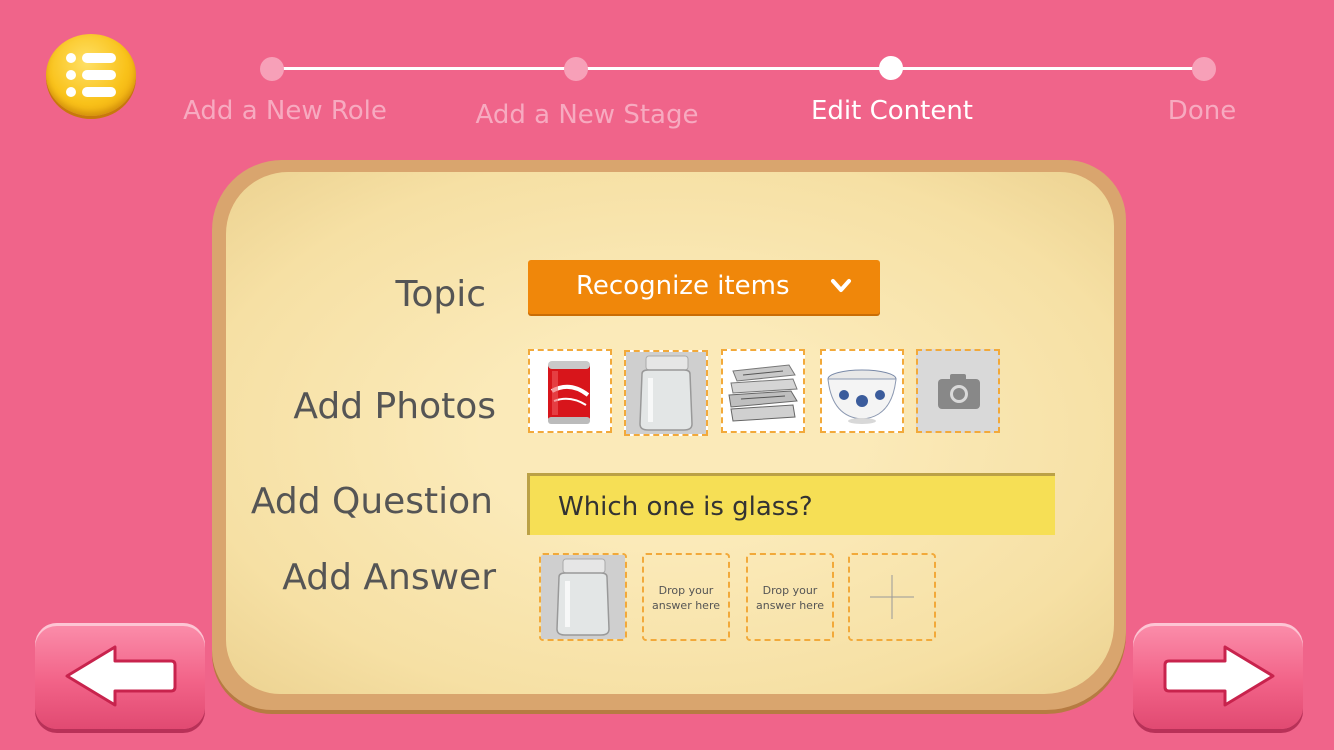 Image resolution: width=1334 pixels, height=750 pixels. I want to click on topic-dropdown-value: Recognize items, so click(683, 286).